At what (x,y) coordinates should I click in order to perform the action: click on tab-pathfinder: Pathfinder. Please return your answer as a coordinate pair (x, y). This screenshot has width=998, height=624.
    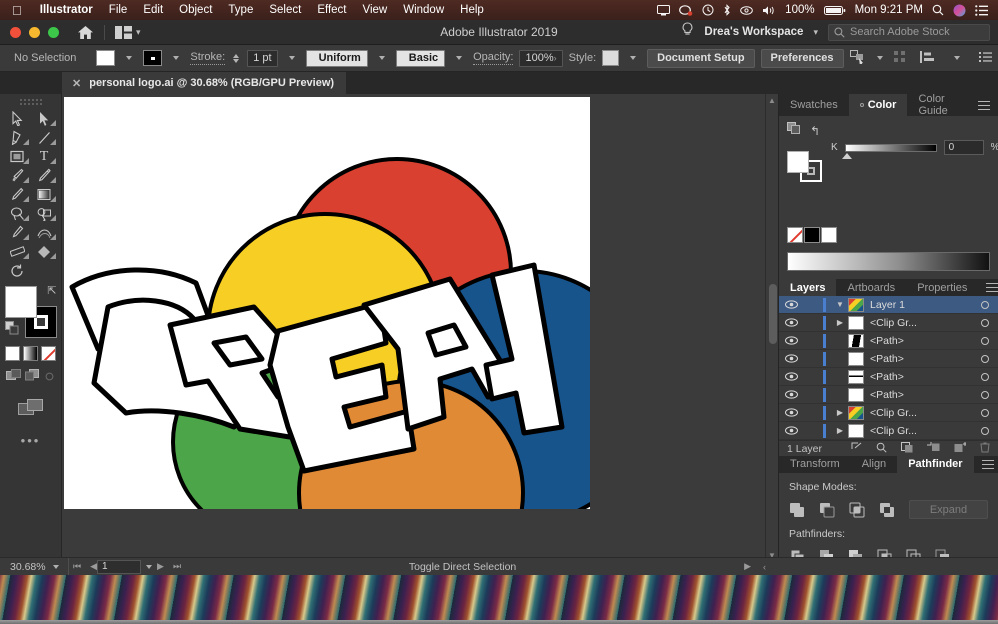
    Looking at the image, I should click on (935, 464).